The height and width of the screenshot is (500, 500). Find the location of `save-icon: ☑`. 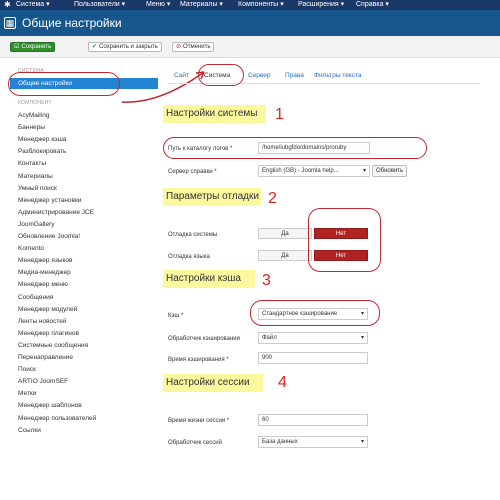

save-icon: ☑ is located at coordinates (17, 47).